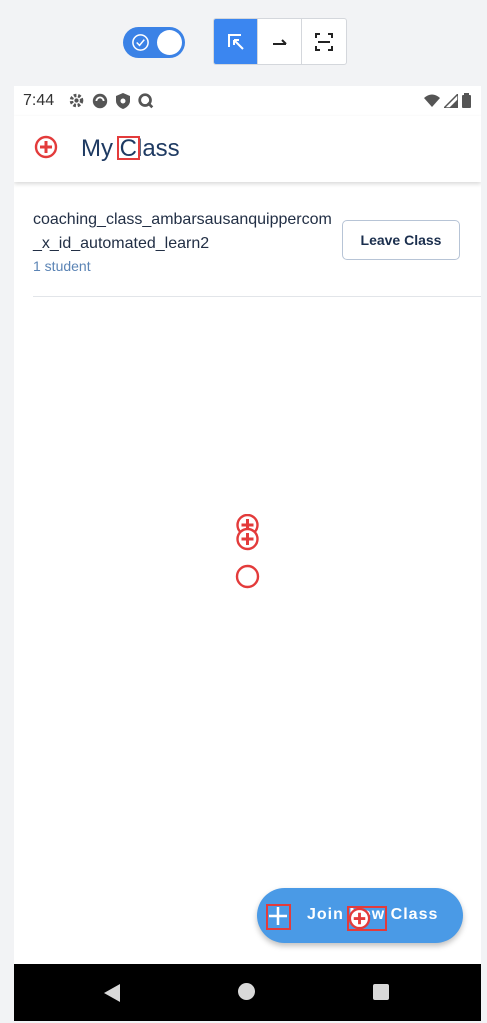 The height and width of the screenshot is (1023, 487). I want to click on overlay-toggle, so click(154, 42).